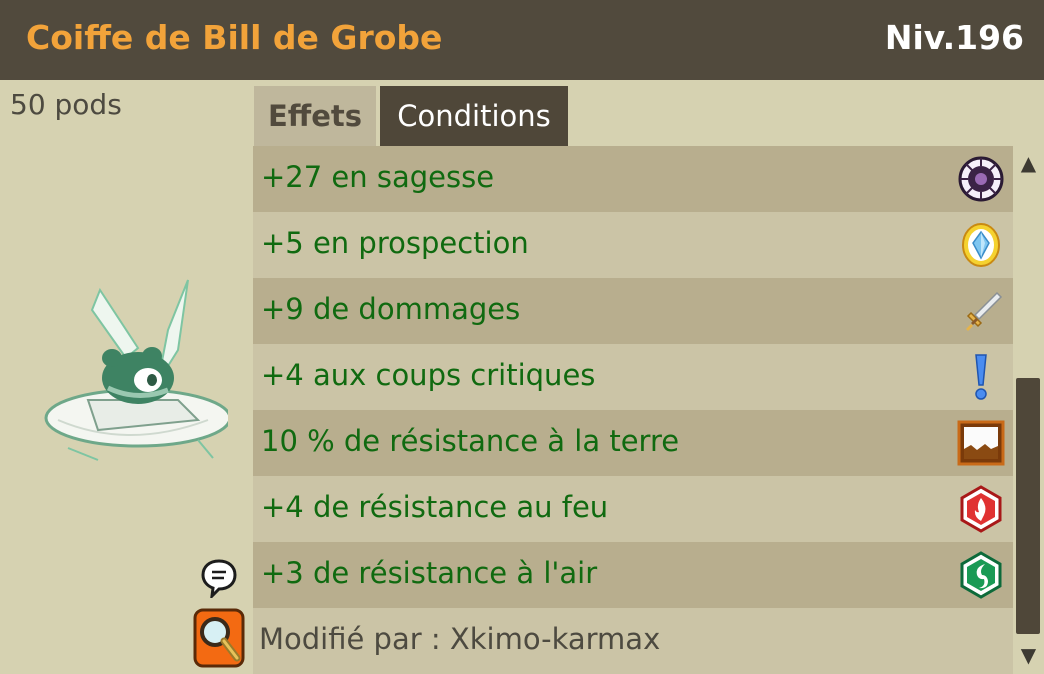 The image size is (1044, 674). I want to click on effect-row: 10 % de résistance à la terre, so click(633, 443).